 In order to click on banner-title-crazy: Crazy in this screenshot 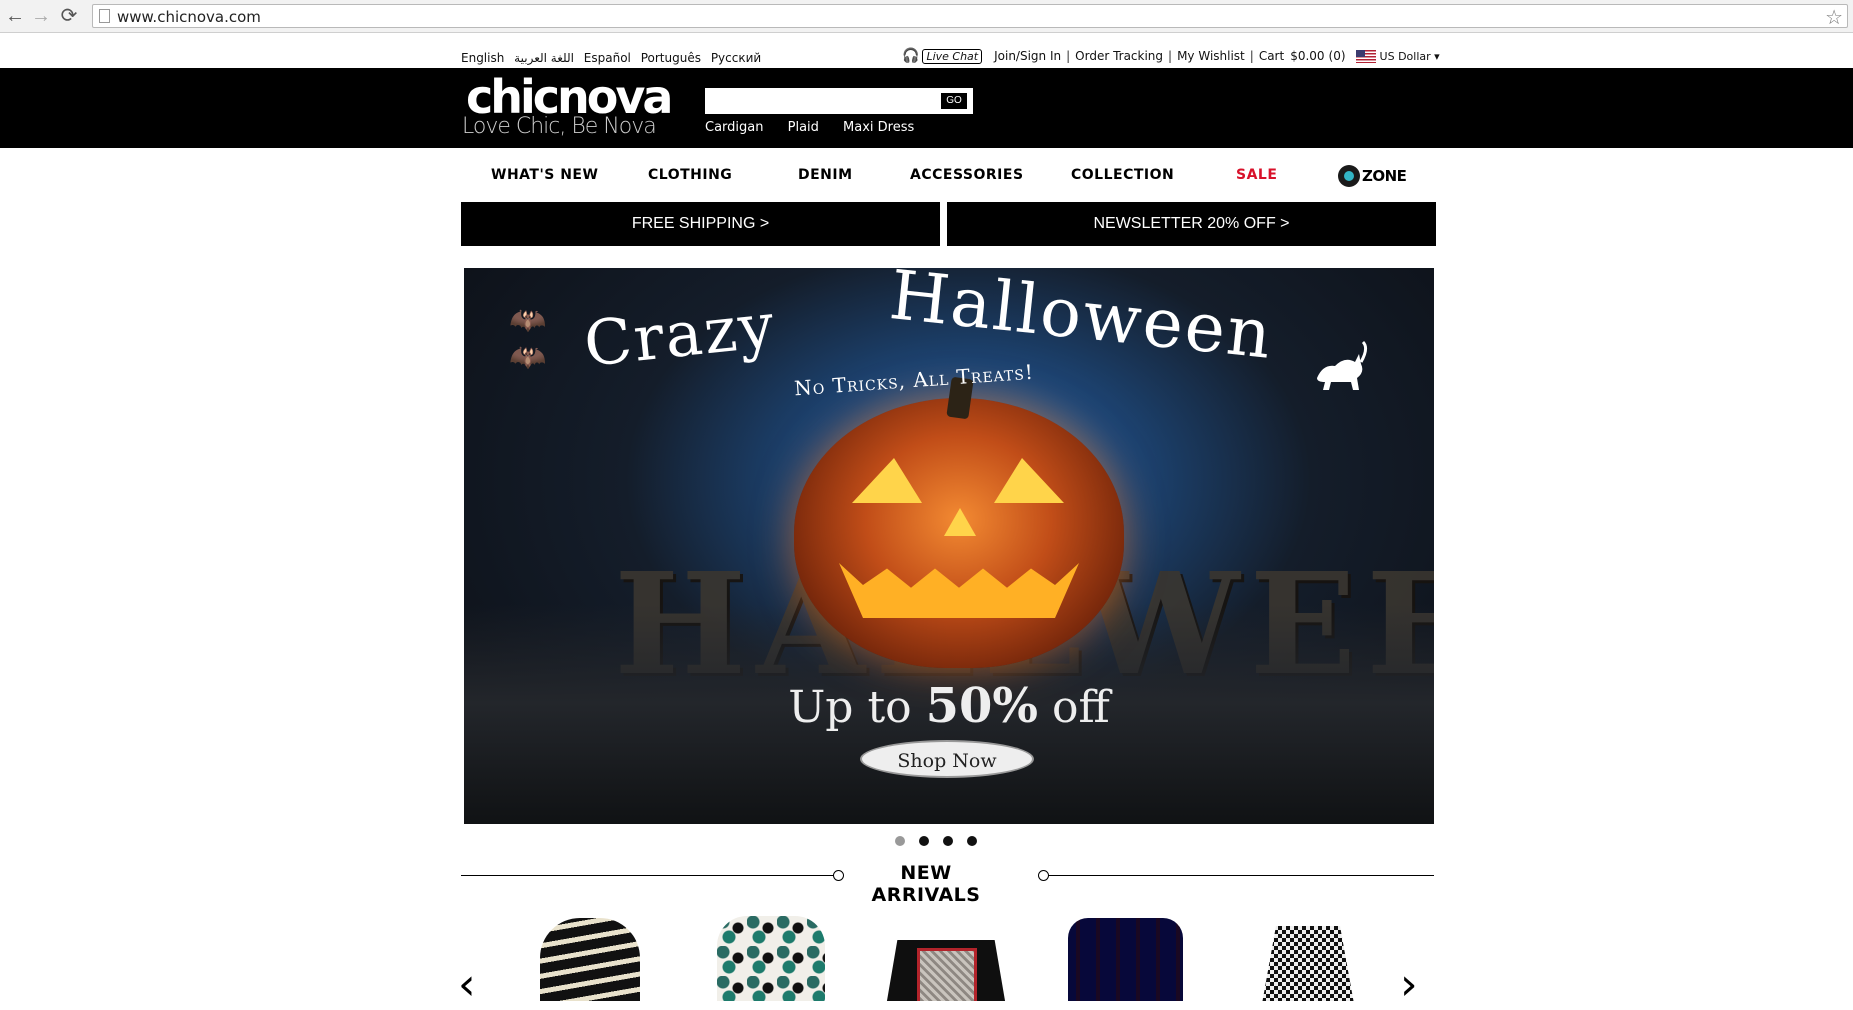, I will do `click(680, 334)`.